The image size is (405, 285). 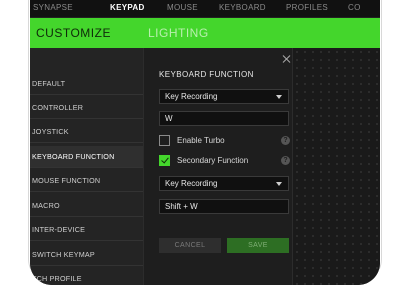 What do you see at coordinates (258, 245) in the screenshot?
I see `save-button: SAVE` at bounding box center [258, 245].